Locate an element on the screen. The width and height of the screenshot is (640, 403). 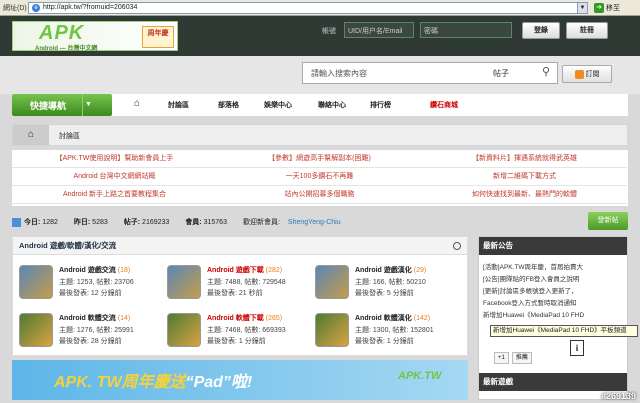
link-item: 【新資料片】揮遇系統就得武英雄 is located at coordinates (524, 159).